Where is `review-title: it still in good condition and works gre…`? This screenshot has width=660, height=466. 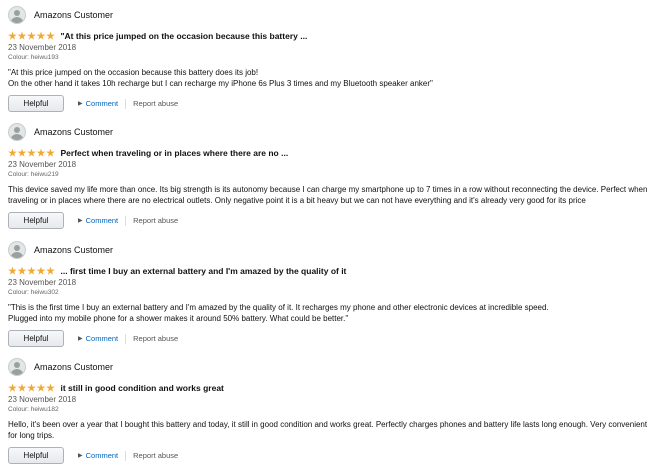
review-title: it still in good condition and works gre… is located at coordinates (142, 388).